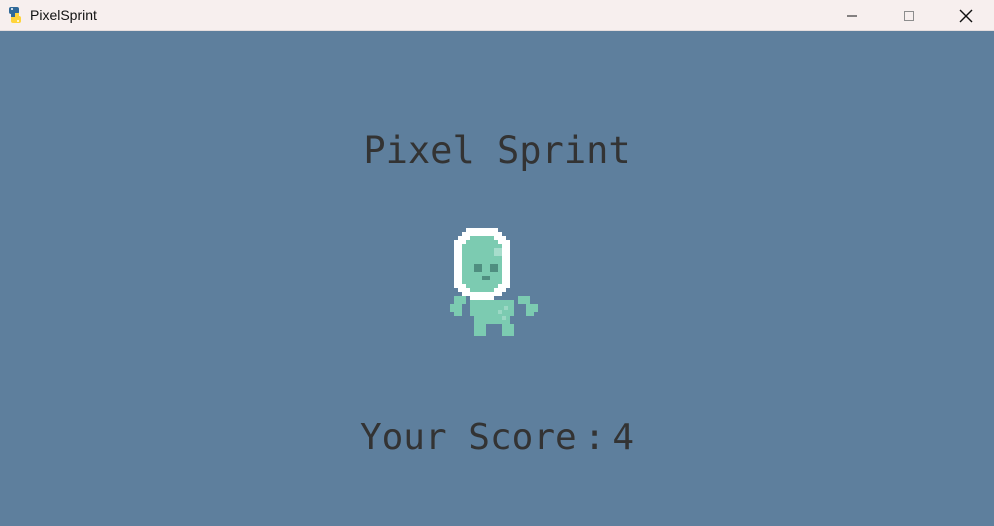 This screenshot has height=526, width=994. I want to click on game-title: Pixel Sprint, so click(497, 150).